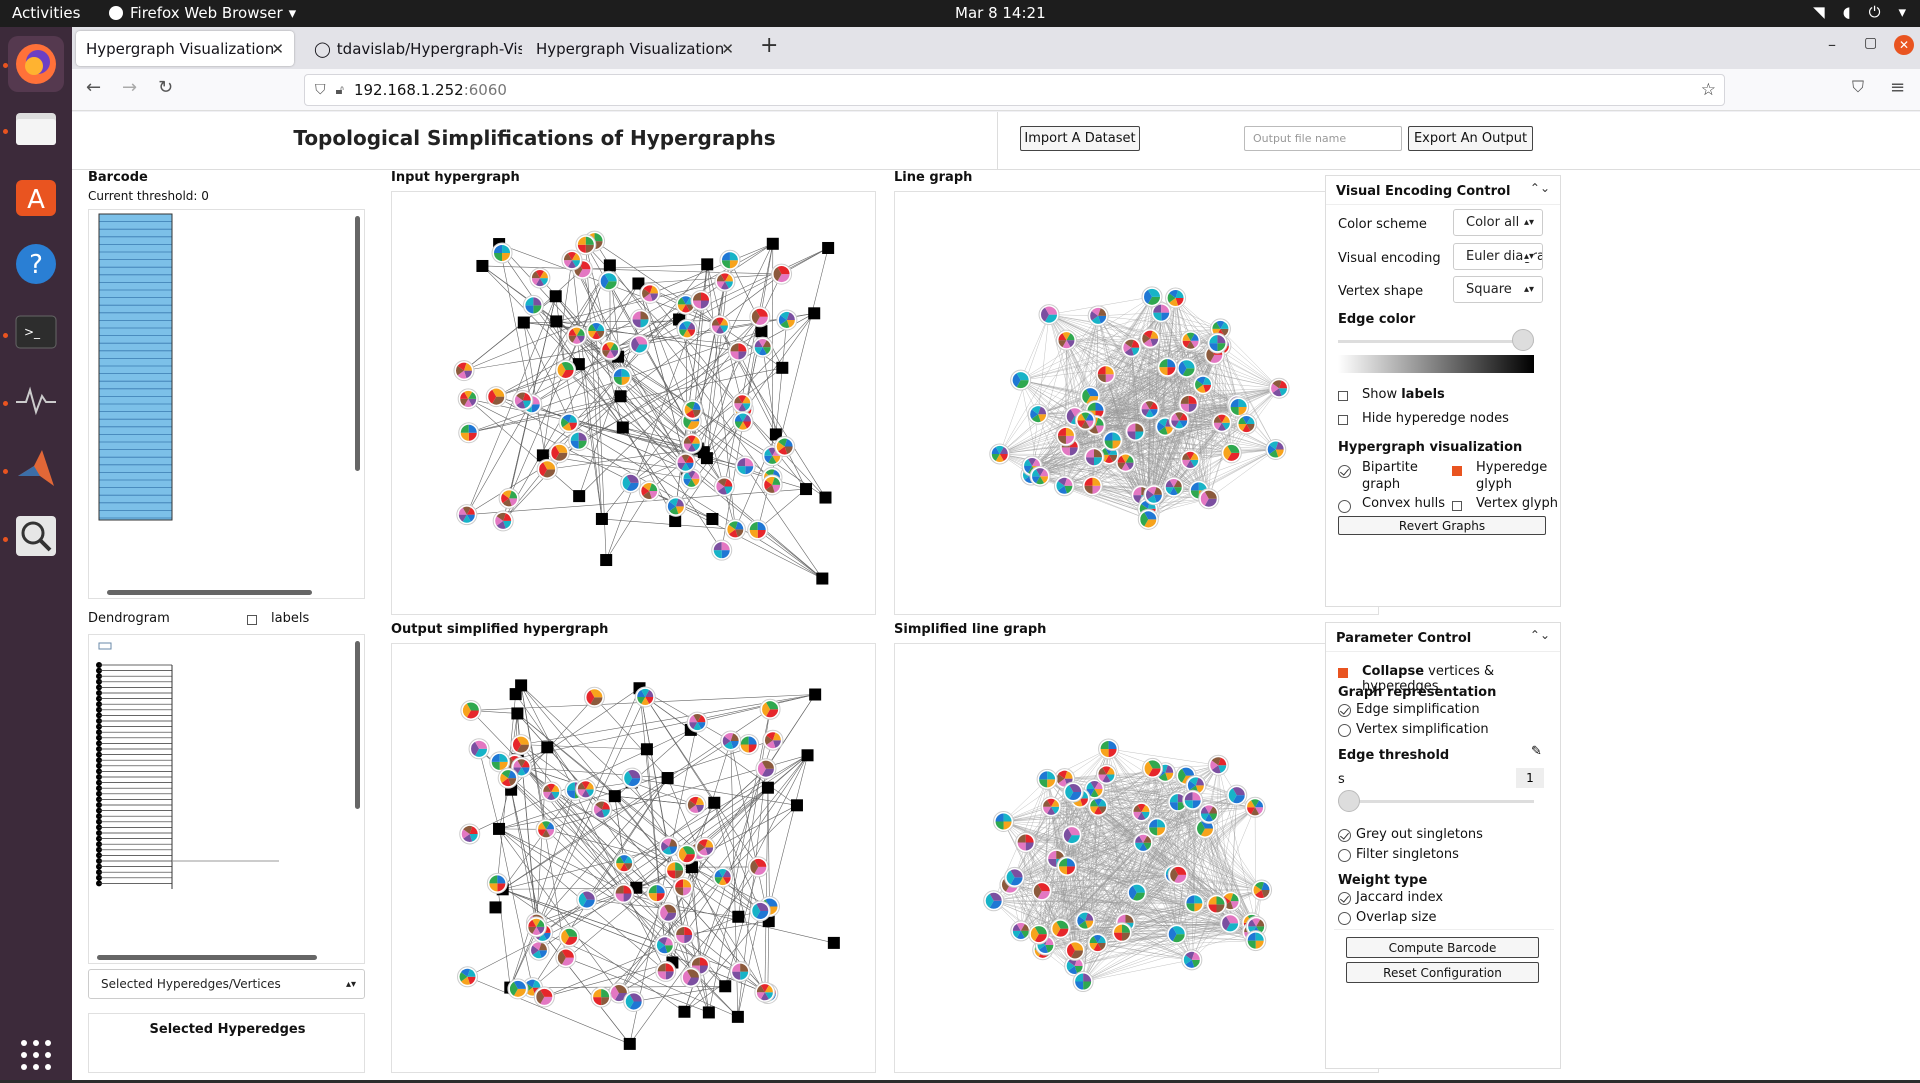  Describe the element at coordinates (1859, 12) in the screenshot. I see `system-tray: ◥ ◖ ⏻ ▾` at that location.